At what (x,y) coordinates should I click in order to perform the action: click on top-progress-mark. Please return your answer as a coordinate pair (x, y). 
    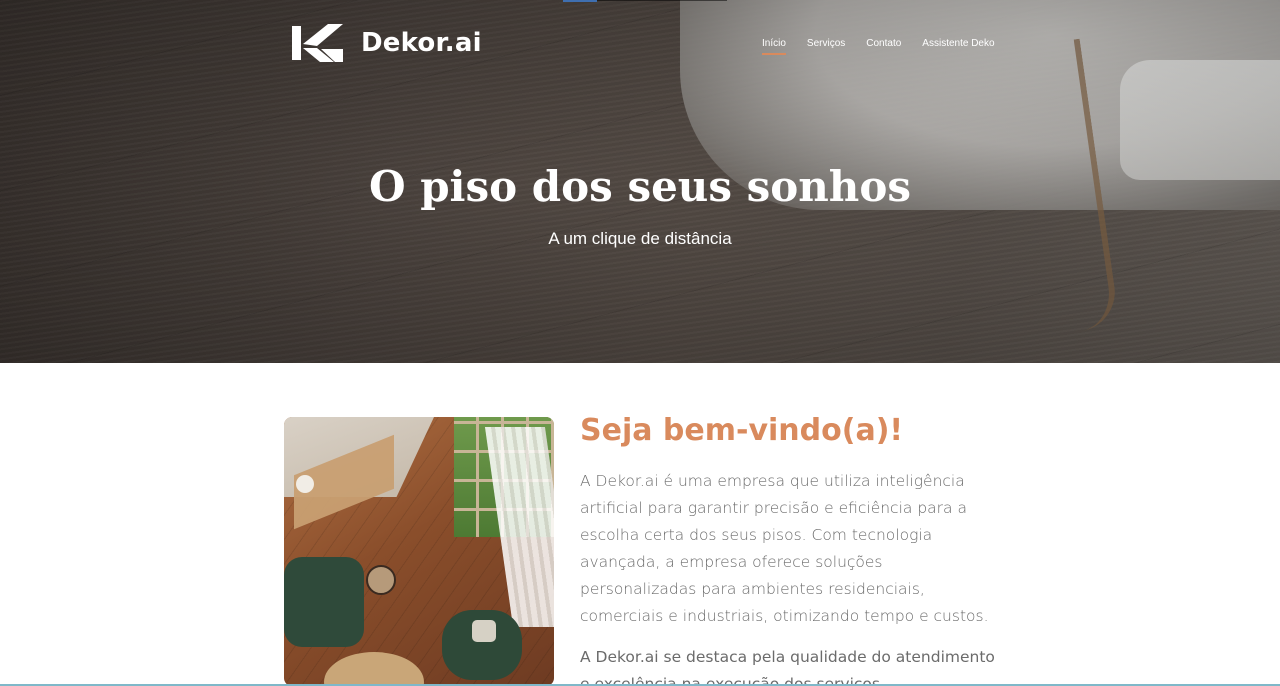
    Looking at the image, I should click on (580, 1).